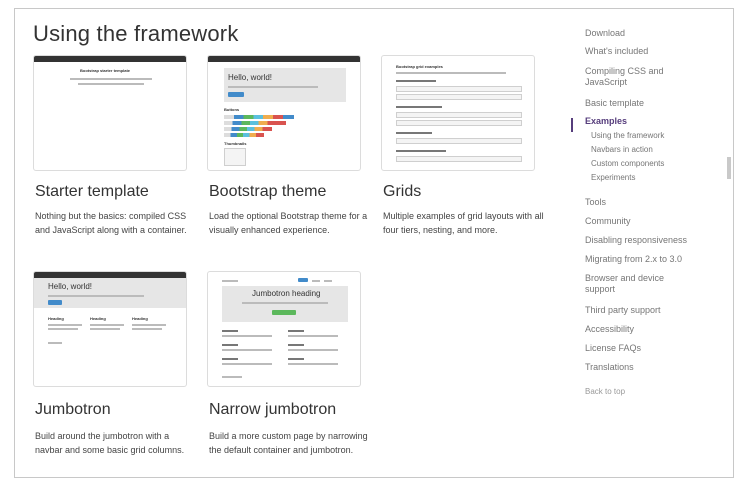 The width and height of the screenshot is (736, 482). I want to click on jumbotron-thumbnail: Hello, world! Heading Heading Heading, so click(110, 329).